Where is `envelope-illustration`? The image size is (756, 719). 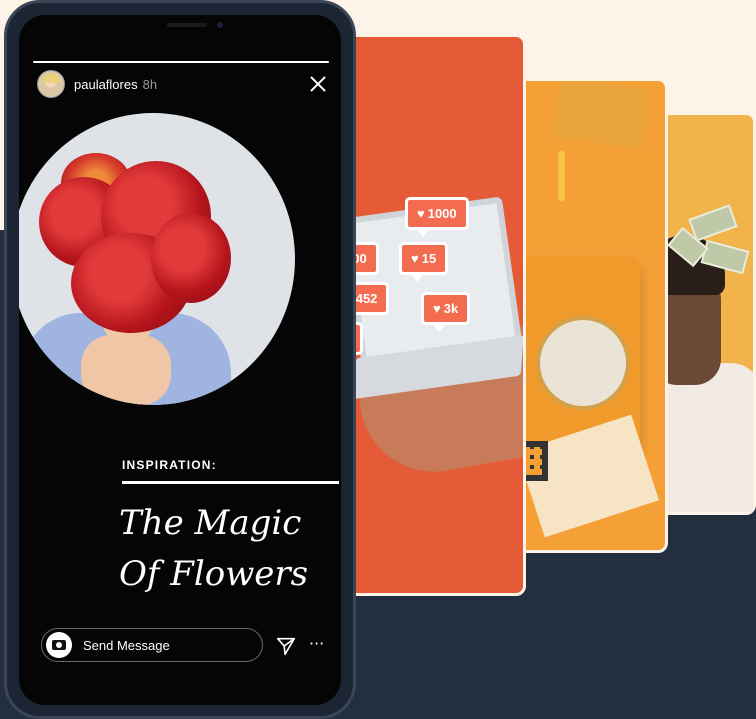
envelope-illustration is located at coordinates (601, 115).